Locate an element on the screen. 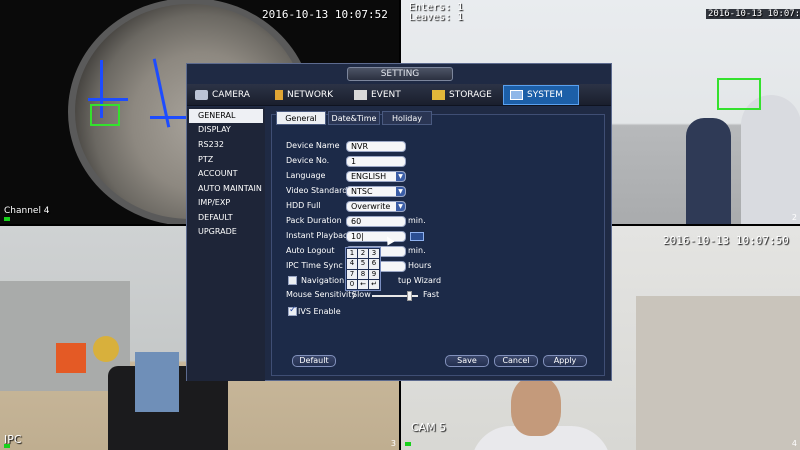 This screenshot has width=800, height=450. system-icon is located at coordinates (516, 95).